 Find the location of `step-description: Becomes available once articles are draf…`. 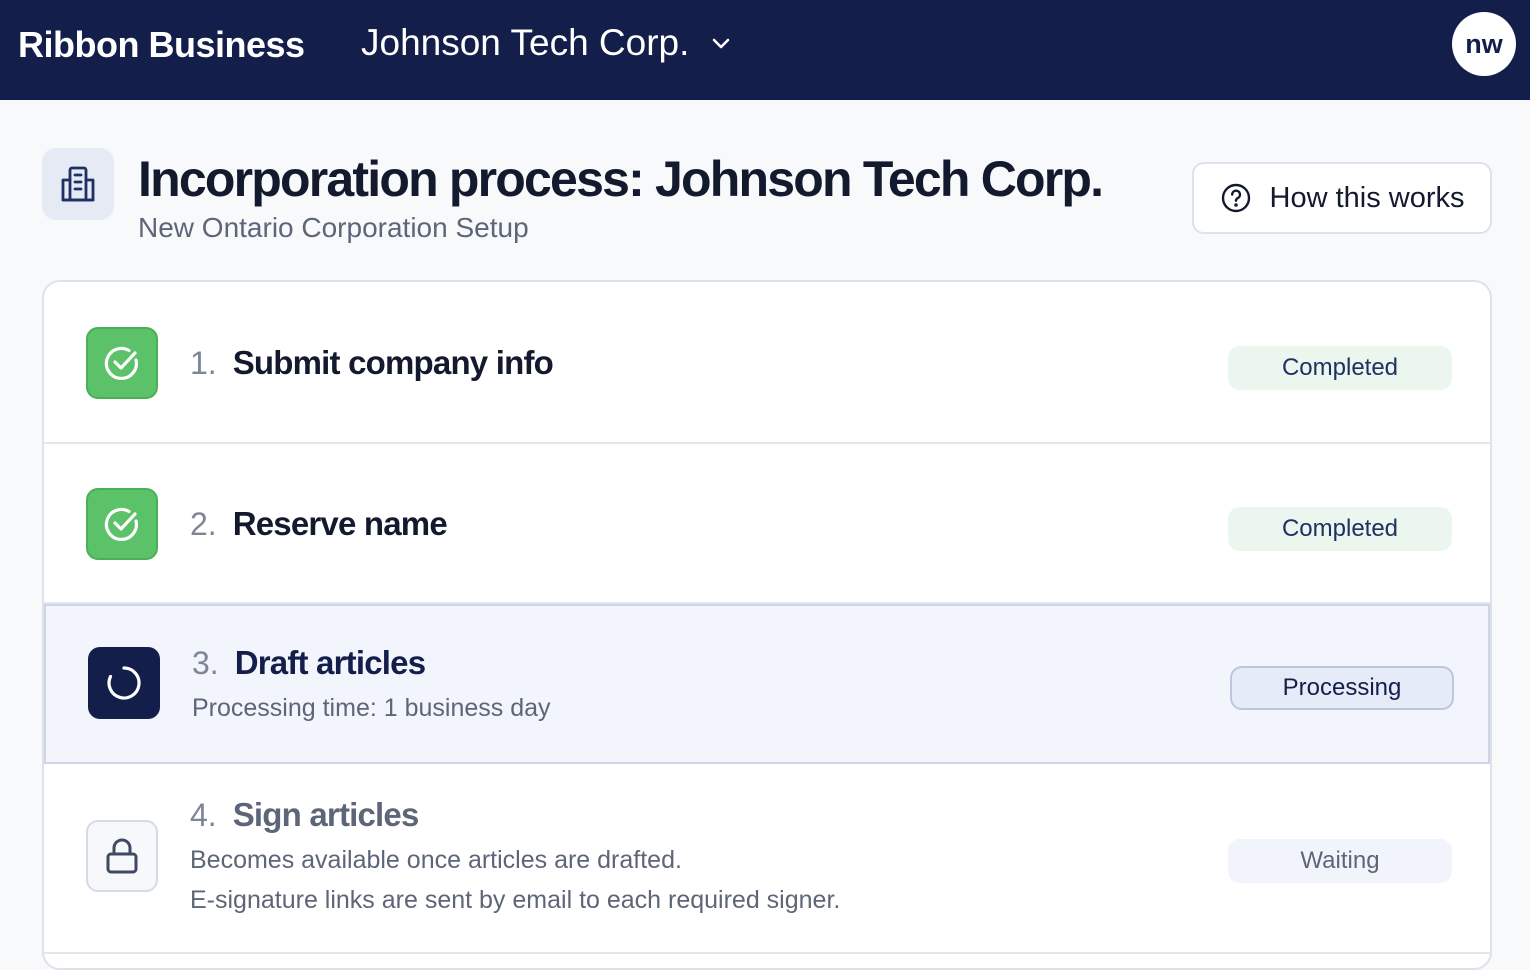

step-description: Becomes available once articles are draf… is located at coordinates (436, 860).